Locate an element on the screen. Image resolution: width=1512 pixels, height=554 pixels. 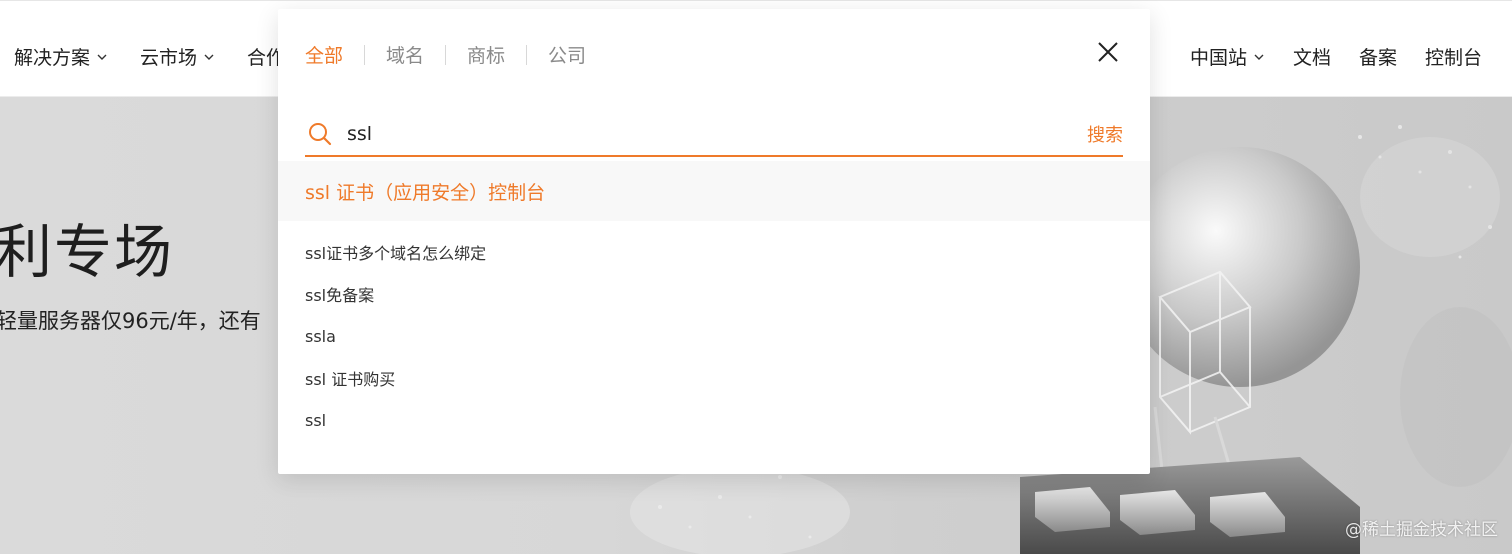
nav-item-label: 控制台 is located at coordinates (1453, 58).